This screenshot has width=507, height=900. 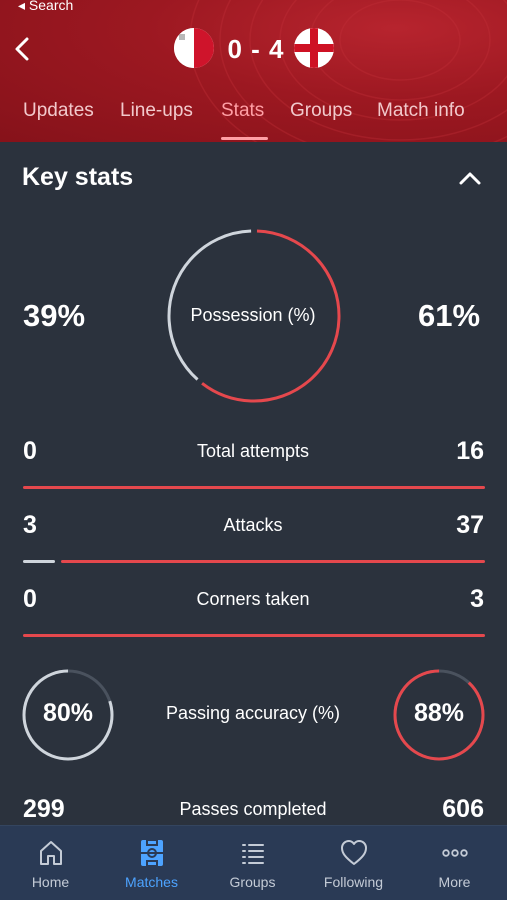 I want to click on chevron-up-icon, so click(x=470, y=178).